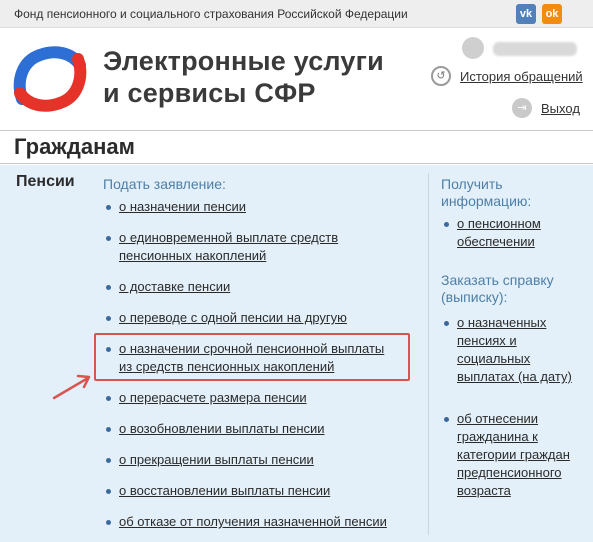 The height and width of the screenshot is (542, 593). I want to click on apply-link: о восстановлении выплаты пенсии, so click(224, 490).